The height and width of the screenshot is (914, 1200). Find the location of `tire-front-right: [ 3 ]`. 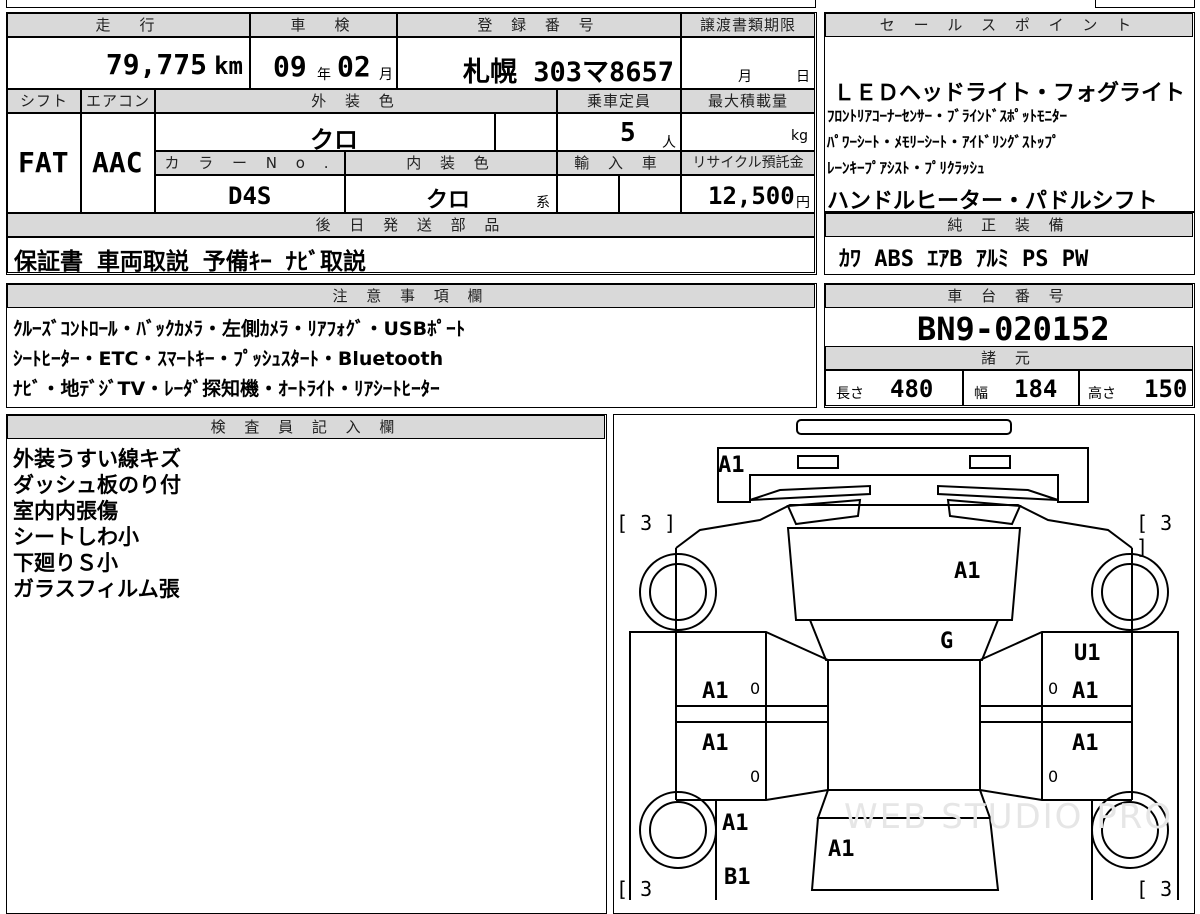

tire-front-right: [ 3 ] is located at coordinates (1154, 535).